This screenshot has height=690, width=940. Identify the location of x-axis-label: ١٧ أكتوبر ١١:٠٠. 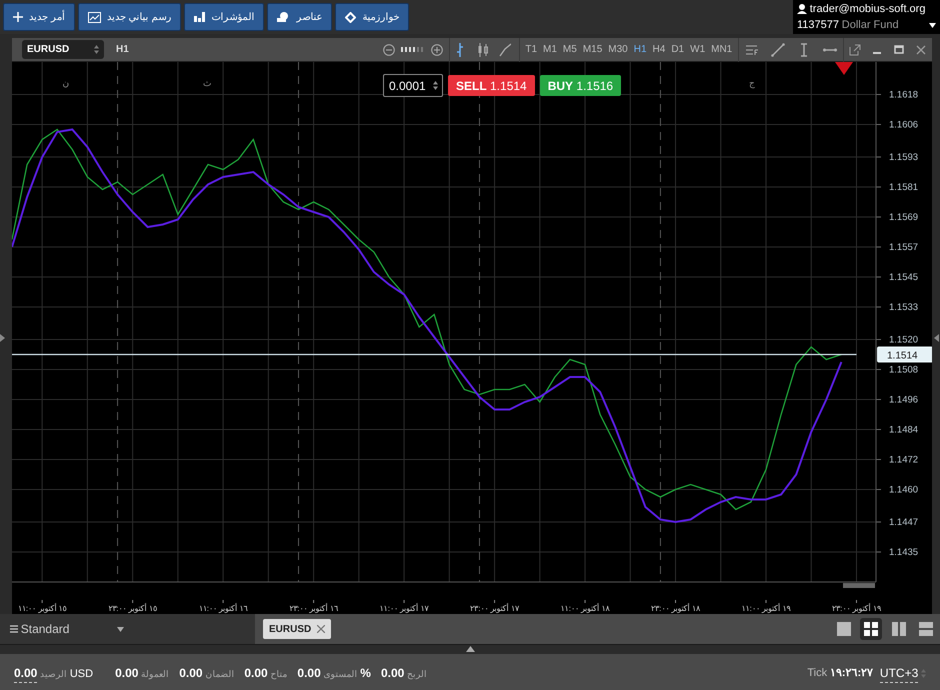
(404, 608).